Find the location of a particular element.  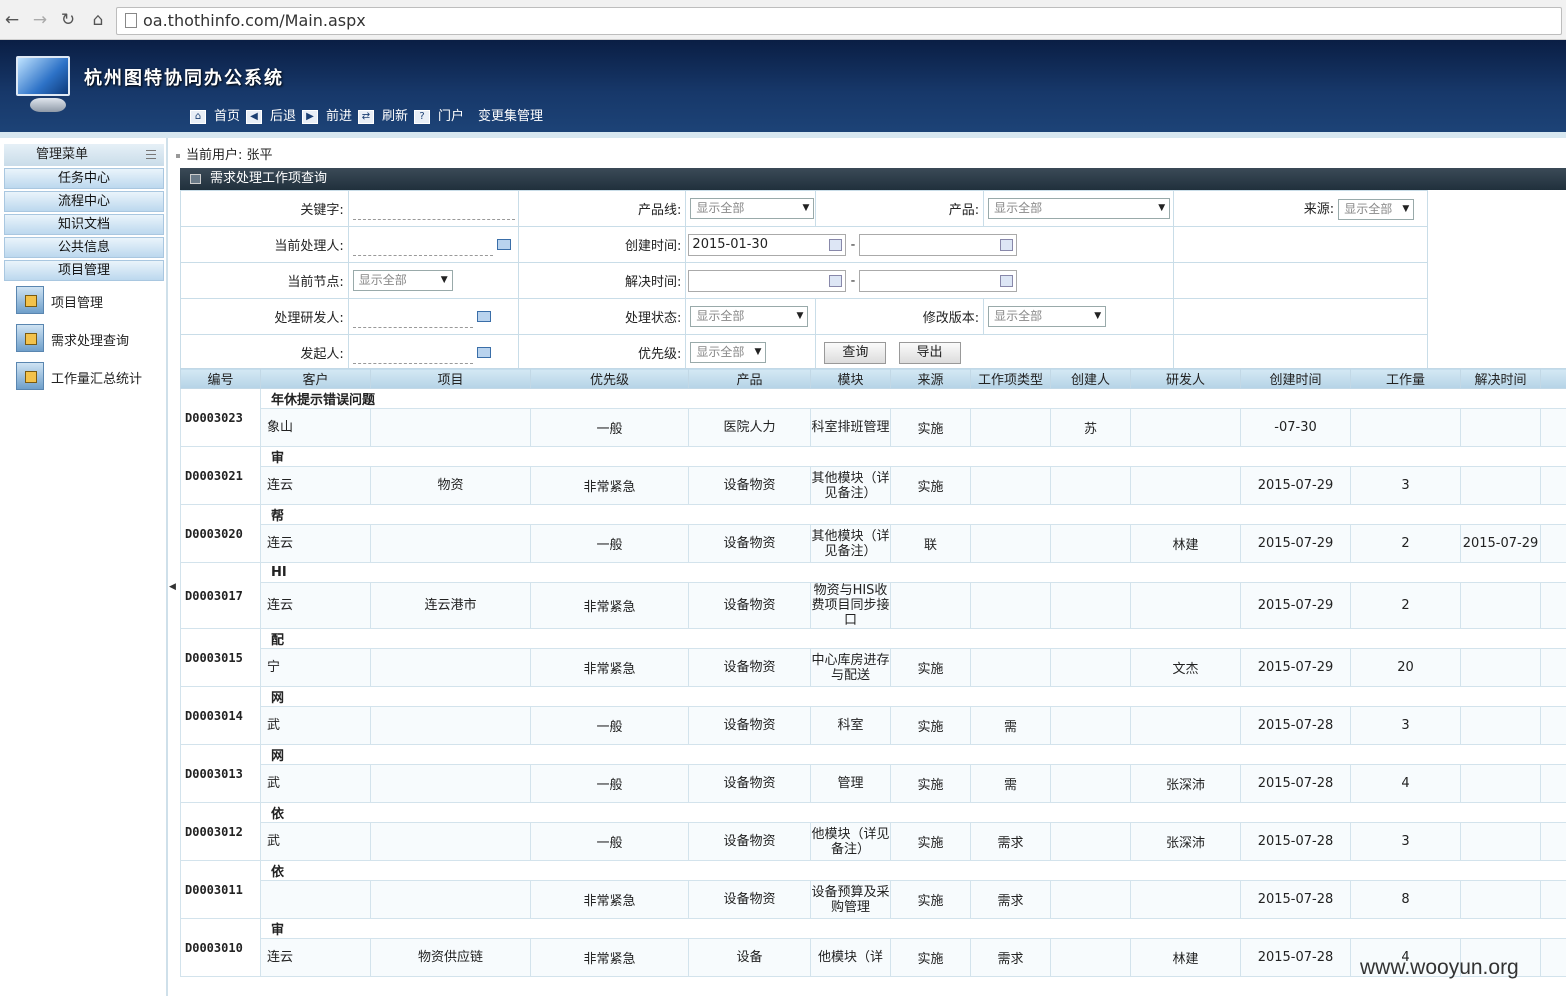

home-nav-icon: ⌂ is located at coordinates (198, 117).